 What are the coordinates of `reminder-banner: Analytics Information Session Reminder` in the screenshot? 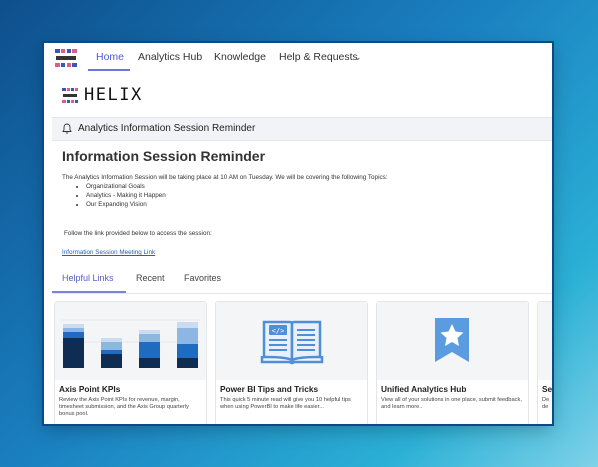 It's located at (302, 129).